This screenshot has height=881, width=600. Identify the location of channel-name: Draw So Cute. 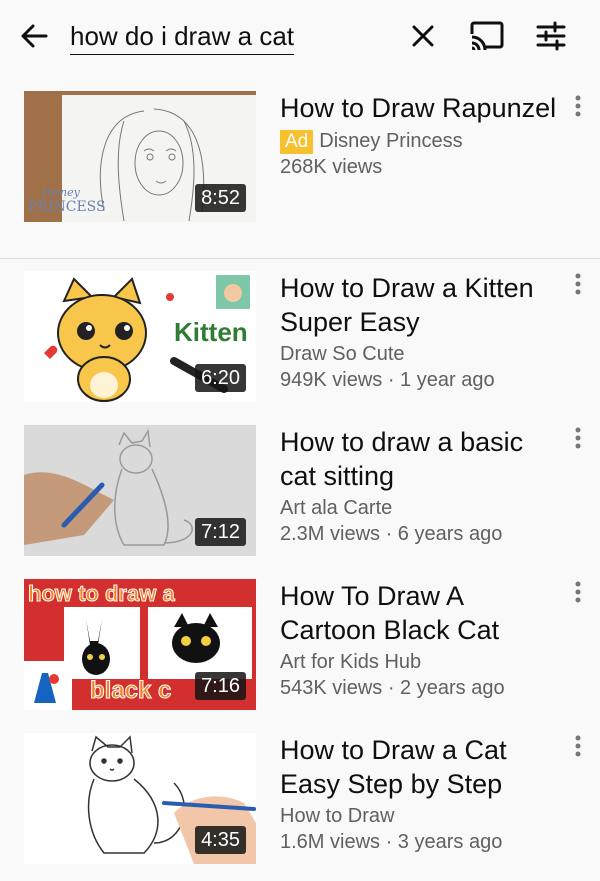
(342, 354).